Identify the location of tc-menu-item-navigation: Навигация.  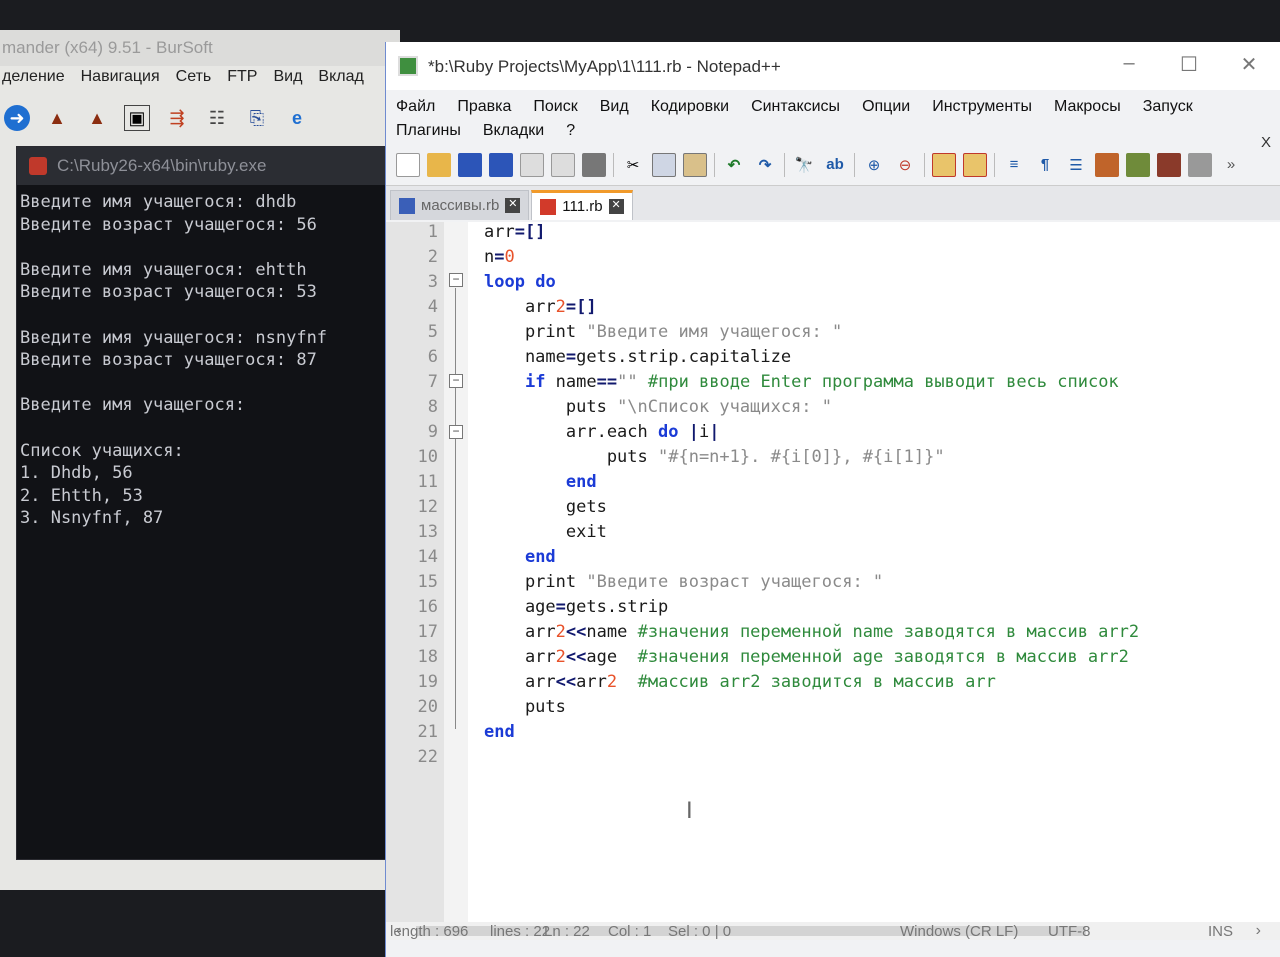
(120, 81).